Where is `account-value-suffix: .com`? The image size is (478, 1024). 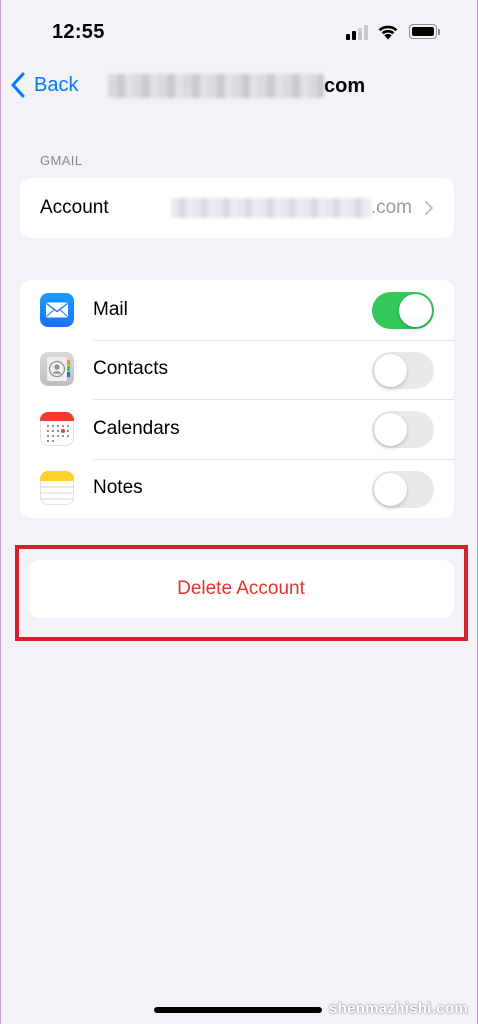
account-value-suffix: .com is located at coordinates (391, 207).